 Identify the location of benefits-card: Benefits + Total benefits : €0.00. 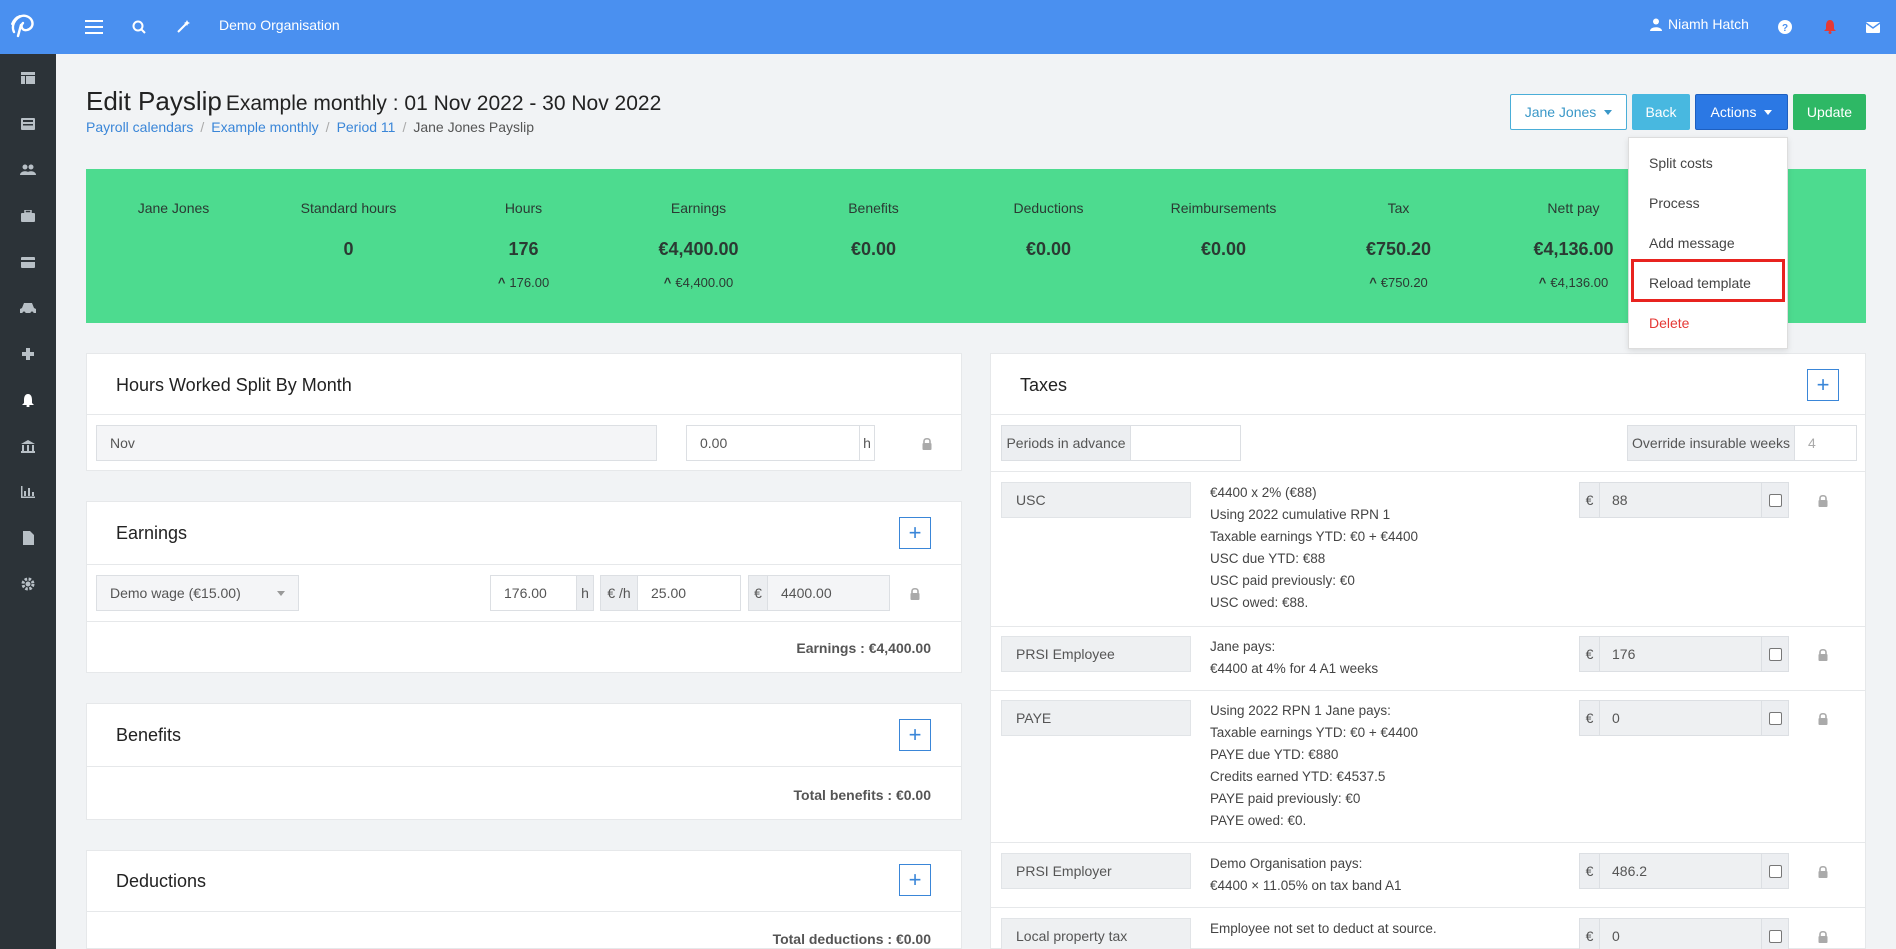
(524, 761).